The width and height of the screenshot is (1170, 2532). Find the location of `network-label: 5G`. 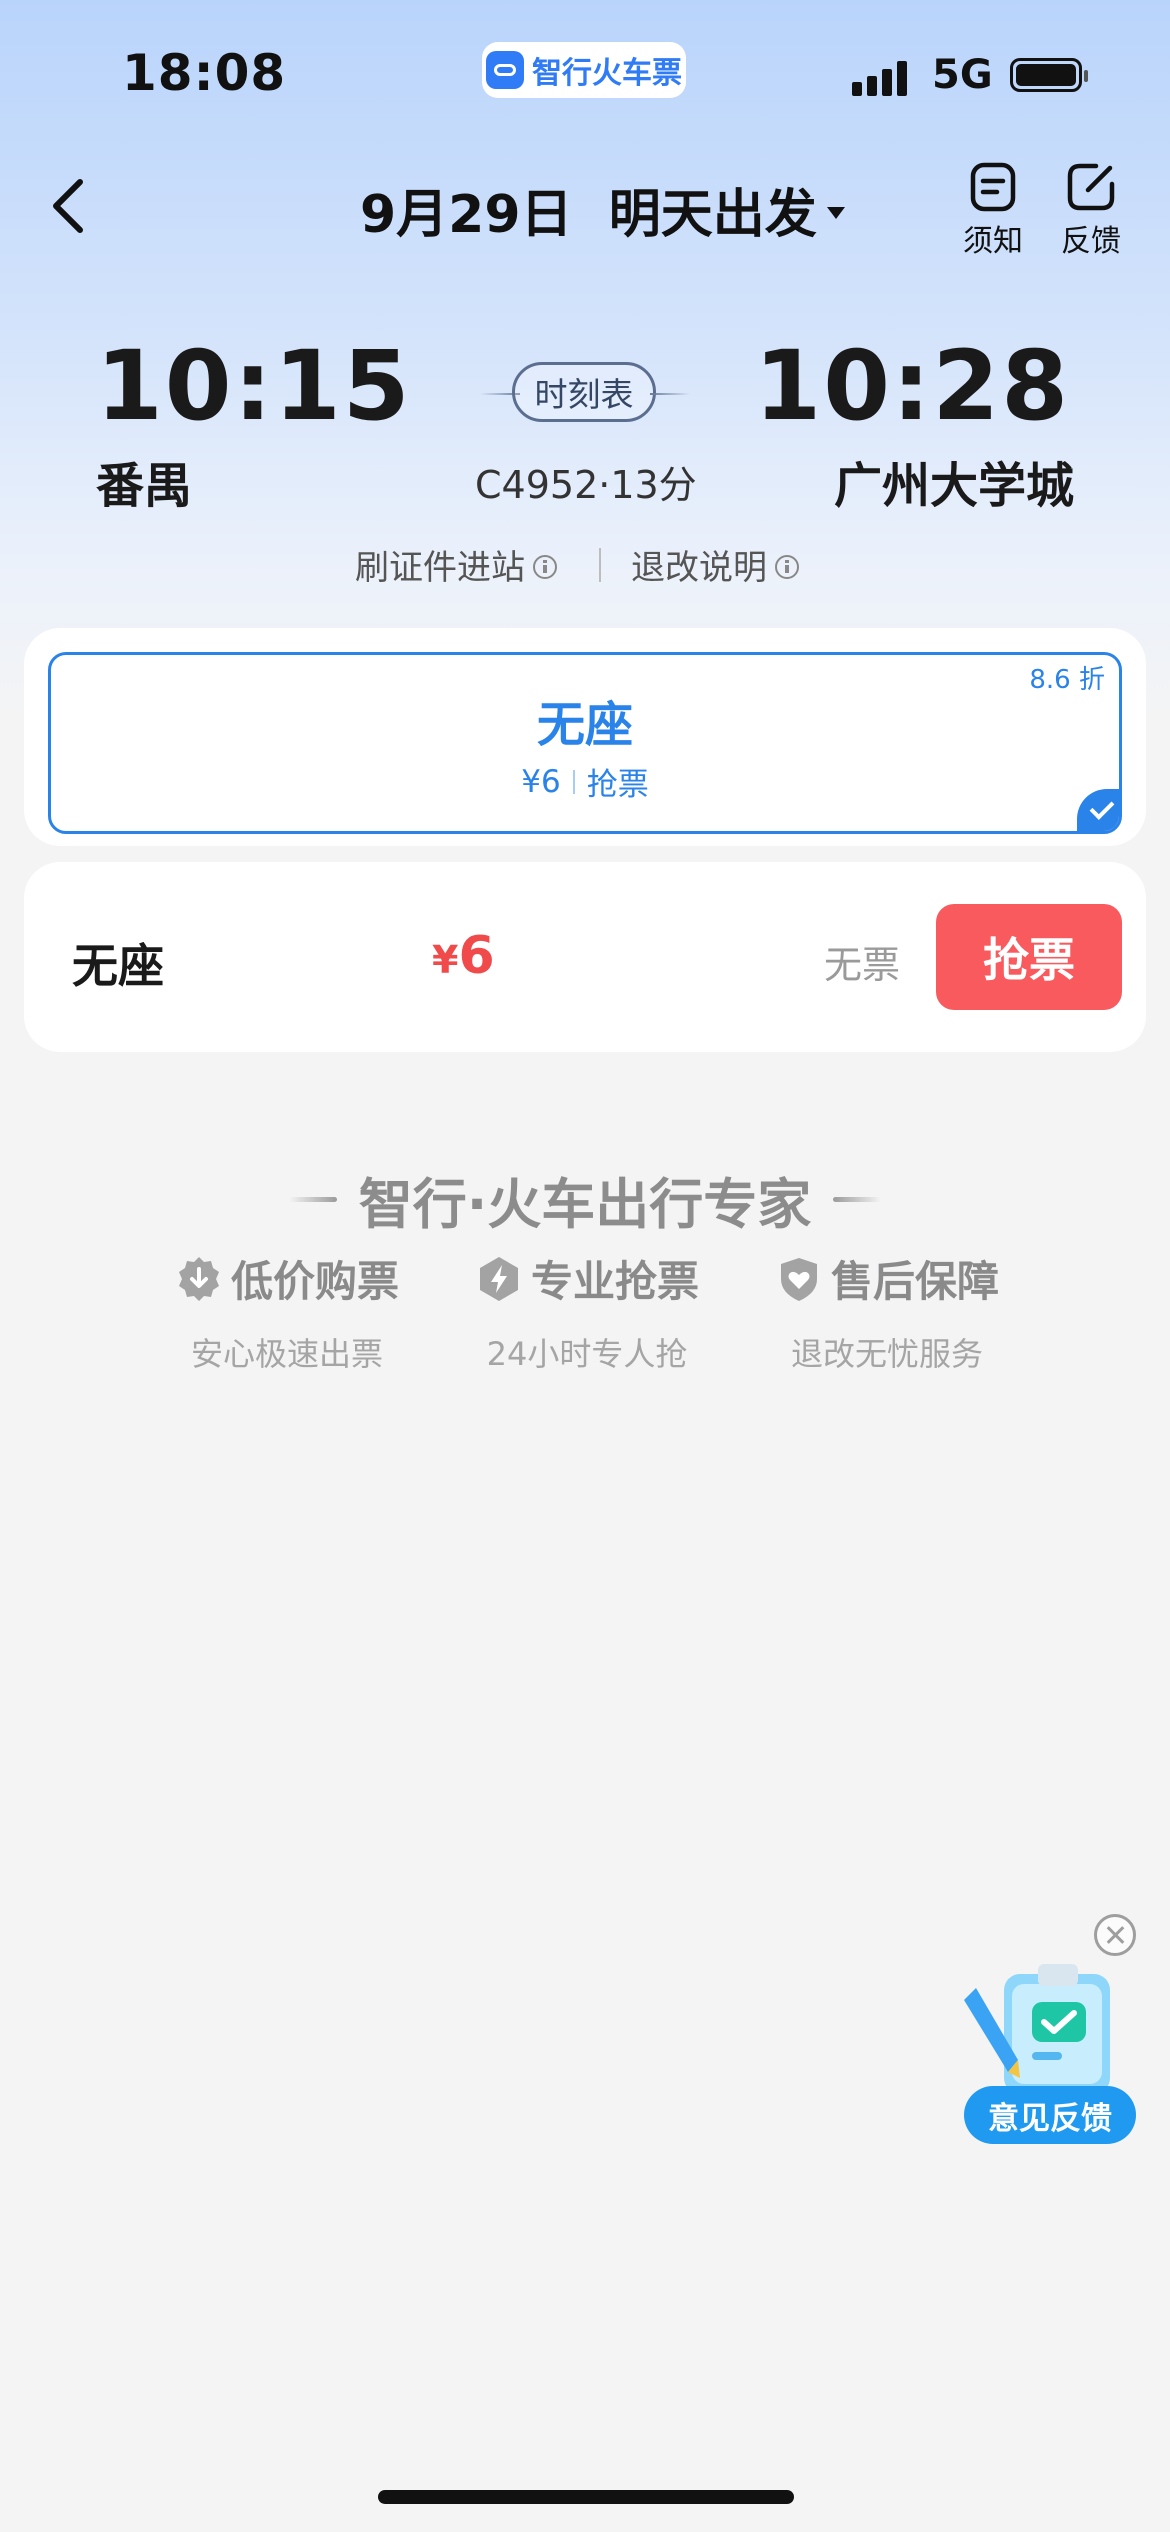

network-label: 5G is located at coordinates (962, 75).